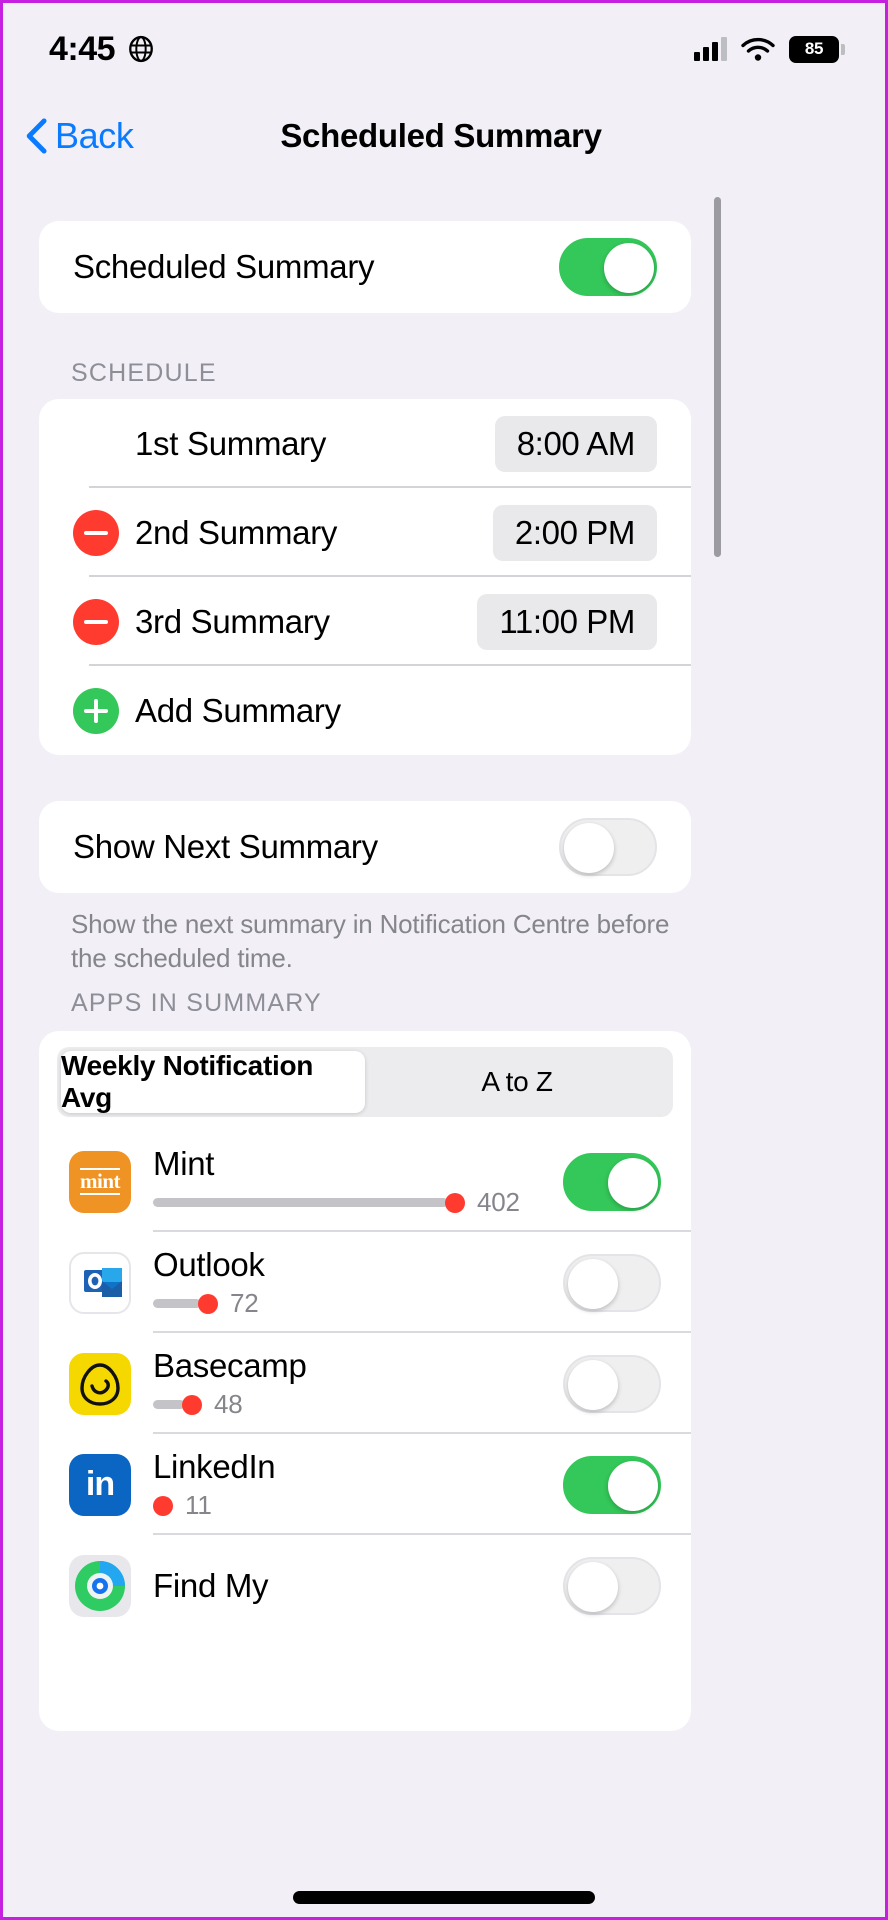 The height and width of the screenshot is (1920, 888). I want to click on app-row-outlook: Outlook 72, so click(365, 1282).